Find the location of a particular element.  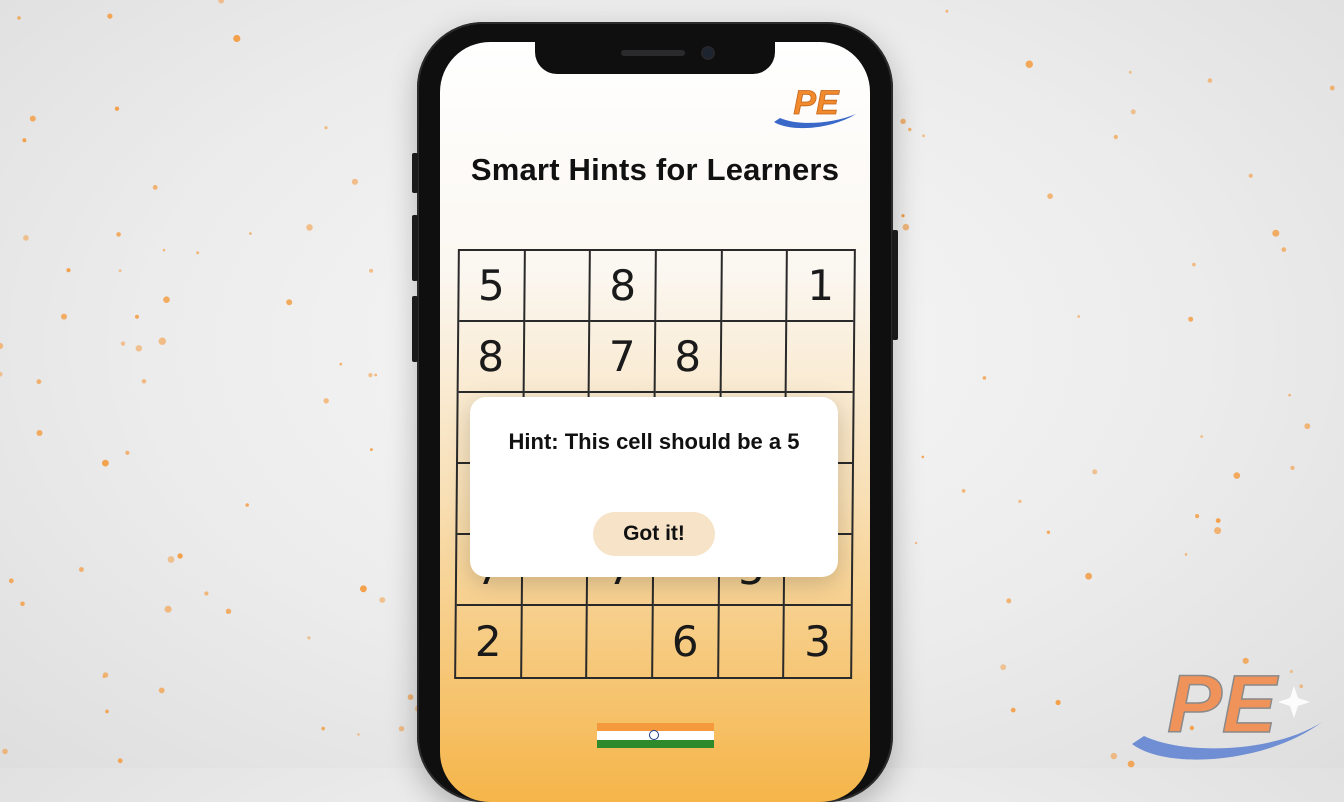

got-it-button: Got it! is located at coordinates (654, 534).